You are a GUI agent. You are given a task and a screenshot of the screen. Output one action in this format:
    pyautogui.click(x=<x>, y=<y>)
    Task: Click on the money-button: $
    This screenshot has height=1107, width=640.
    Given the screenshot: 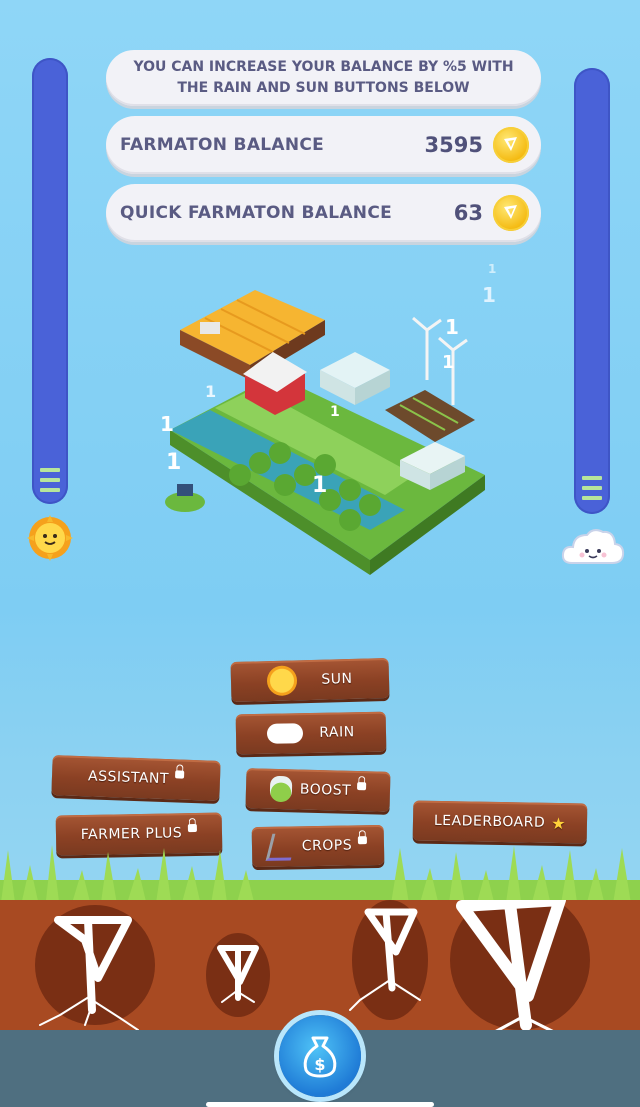 What is the action you would take?
    pyautogui.click(x=320, y=1056)
    